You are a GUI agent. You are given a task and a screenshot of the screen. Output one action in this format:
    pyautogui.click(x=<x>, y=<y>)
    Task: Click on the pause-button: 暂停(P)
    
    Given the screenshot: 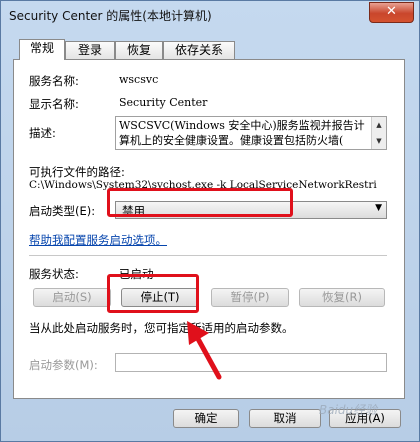 What is the action you would take?
    pyautogui.click(x=250, y=297)
    